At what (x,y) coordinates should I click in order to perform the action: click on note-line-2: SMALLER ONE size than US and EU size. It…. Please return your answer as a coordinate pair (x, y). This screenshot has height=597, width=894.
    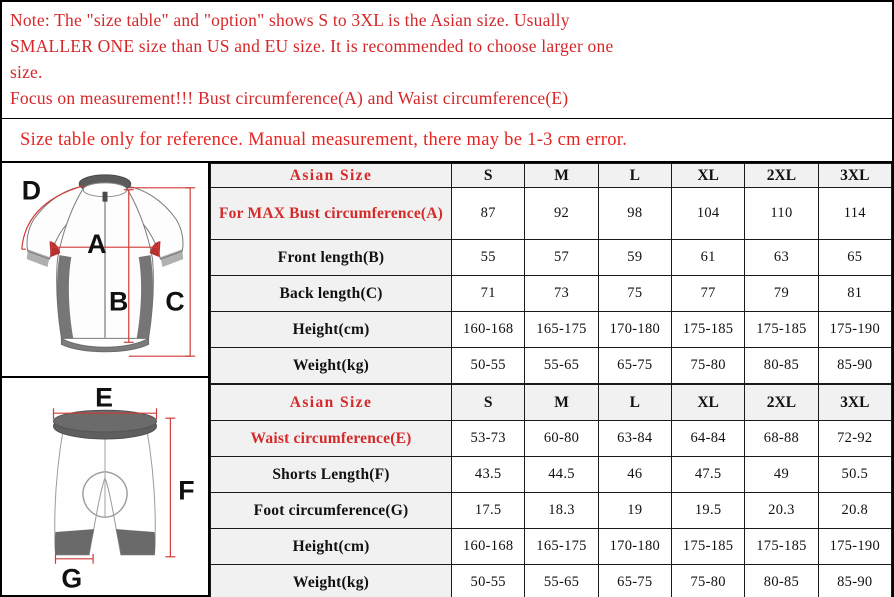
    Looking at the image, I should click on (312, 46).